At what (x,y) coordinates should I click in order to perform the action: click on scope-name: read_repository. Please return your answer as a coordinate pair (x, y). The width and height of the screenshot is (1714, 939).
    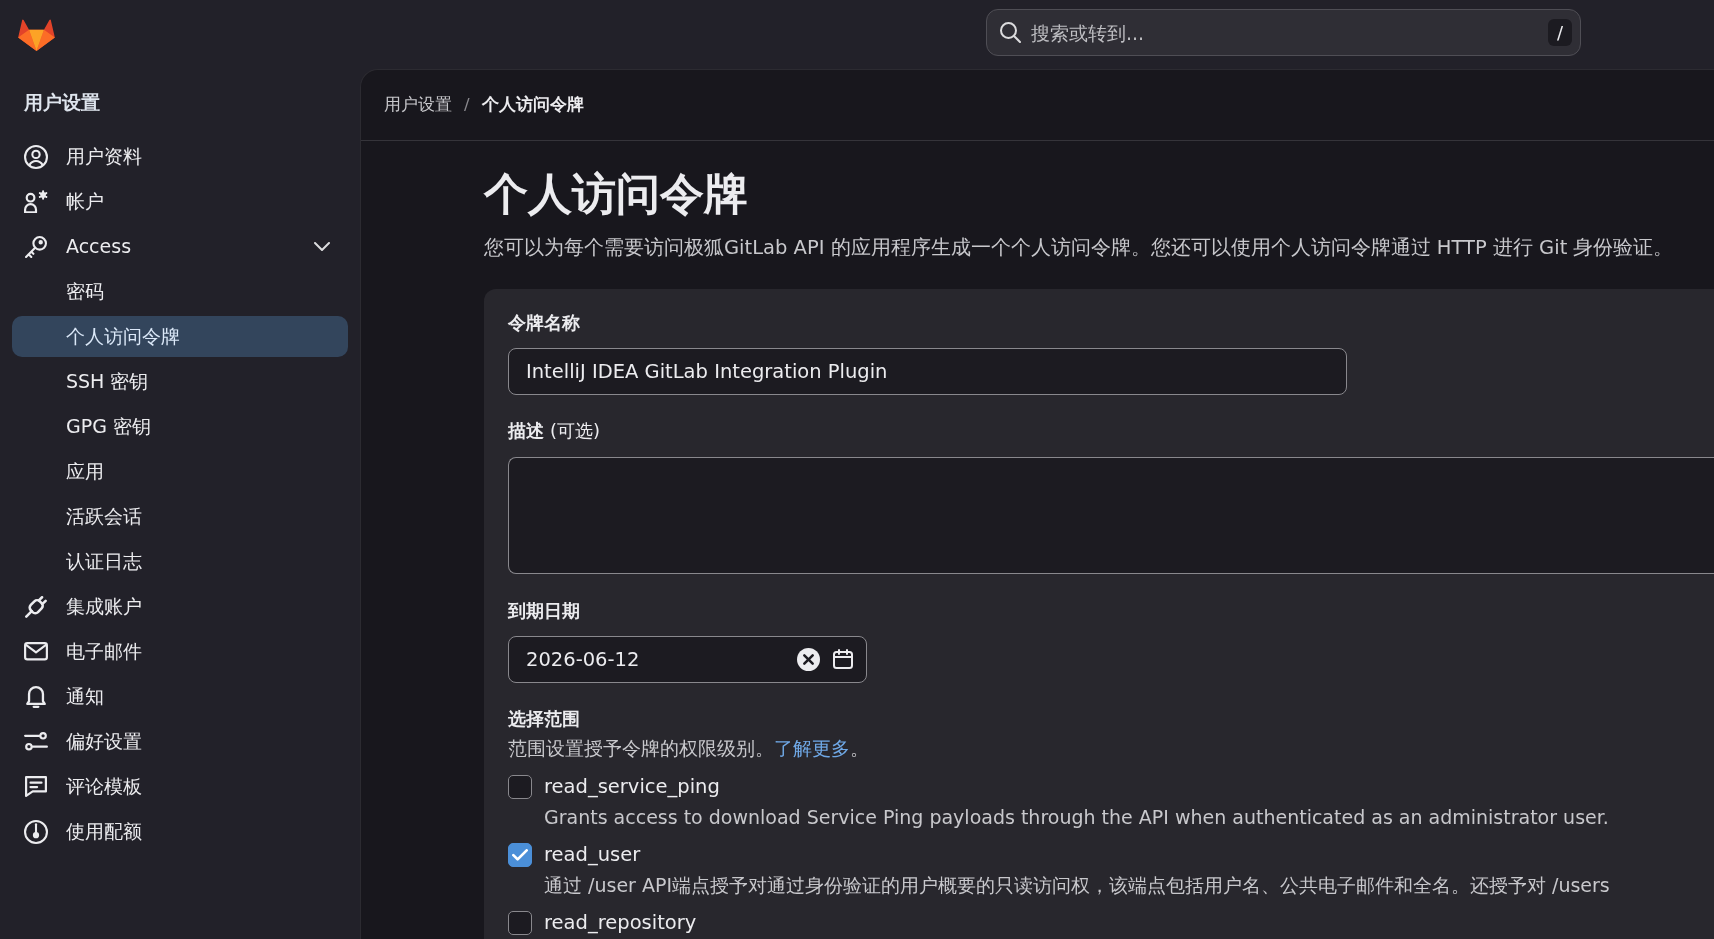
    Looking at the image, I should click on (620, 923).